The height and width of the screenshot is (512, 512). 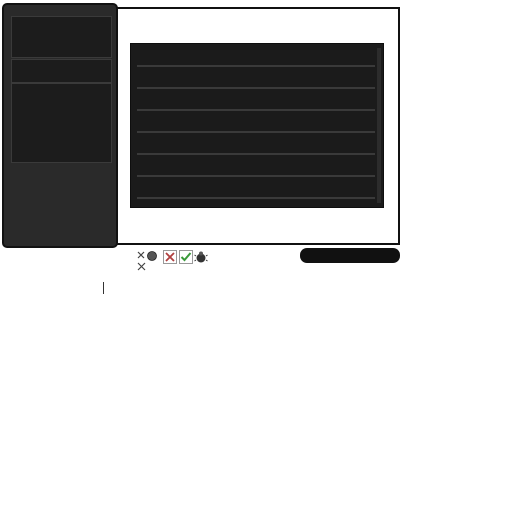 What do you see at coordinates (170, 257) in the screenshot?
I see `delete-icon` at bounding box center [170, 257].